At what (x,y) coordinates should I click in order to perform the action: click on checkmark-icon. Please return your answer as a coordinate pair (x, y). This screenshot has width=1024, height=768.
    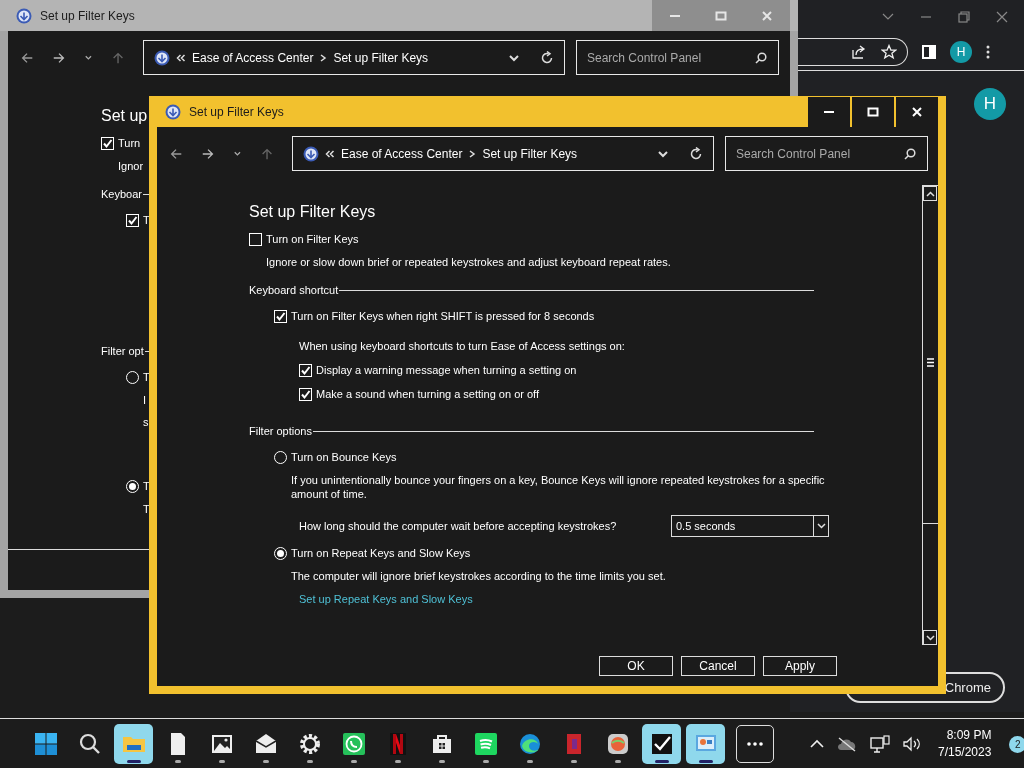
    Looking at the image, I should click on (661, 744).